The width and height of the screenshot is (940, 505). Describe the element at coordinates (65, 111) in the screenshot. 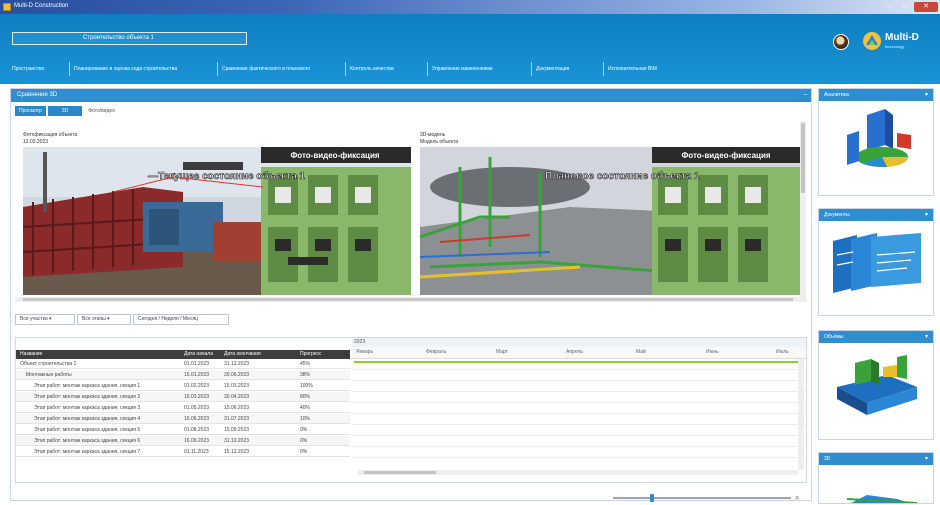

I see `tab-3d: 3D` at that location.